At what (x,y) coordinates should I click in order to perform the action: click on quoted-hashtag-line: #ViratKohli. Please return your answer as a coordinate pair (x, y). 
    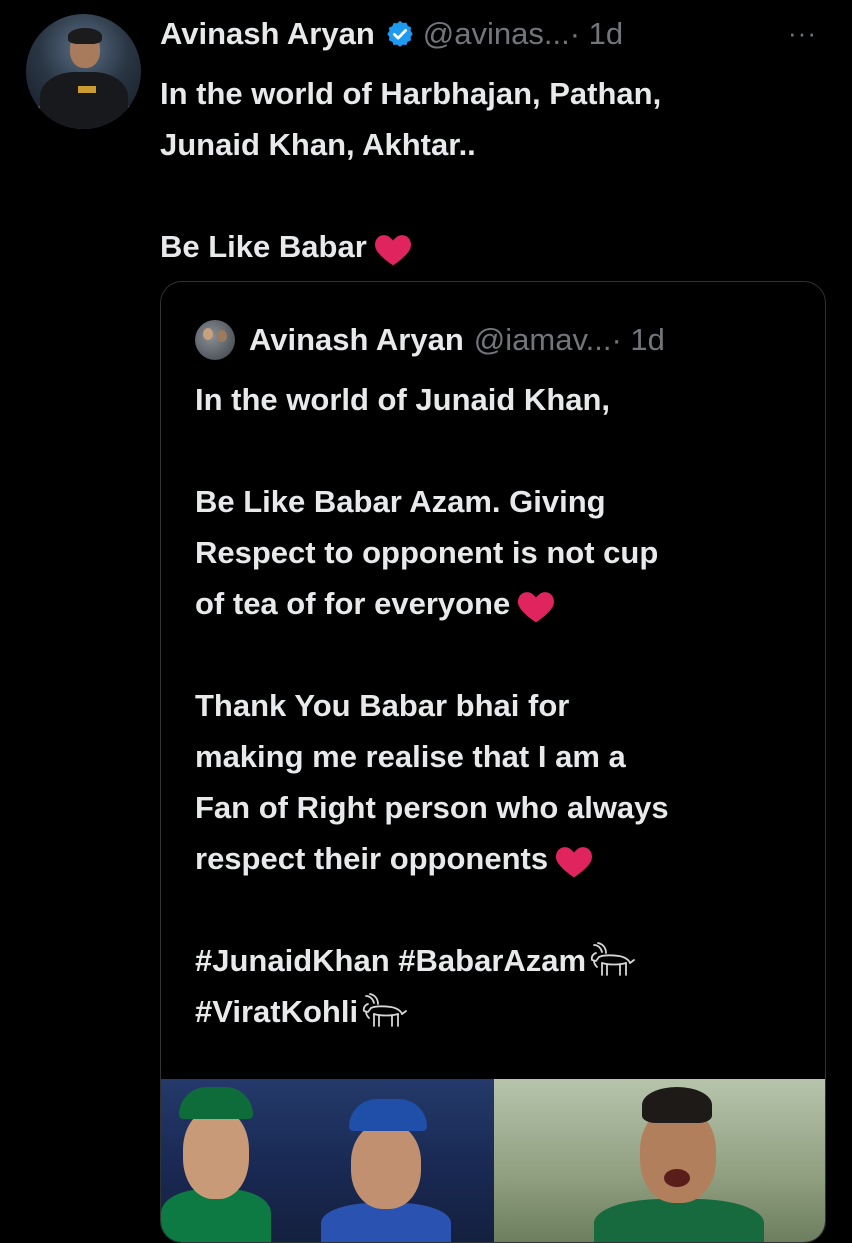
    Looking at the image, I should click on (505, 1011).